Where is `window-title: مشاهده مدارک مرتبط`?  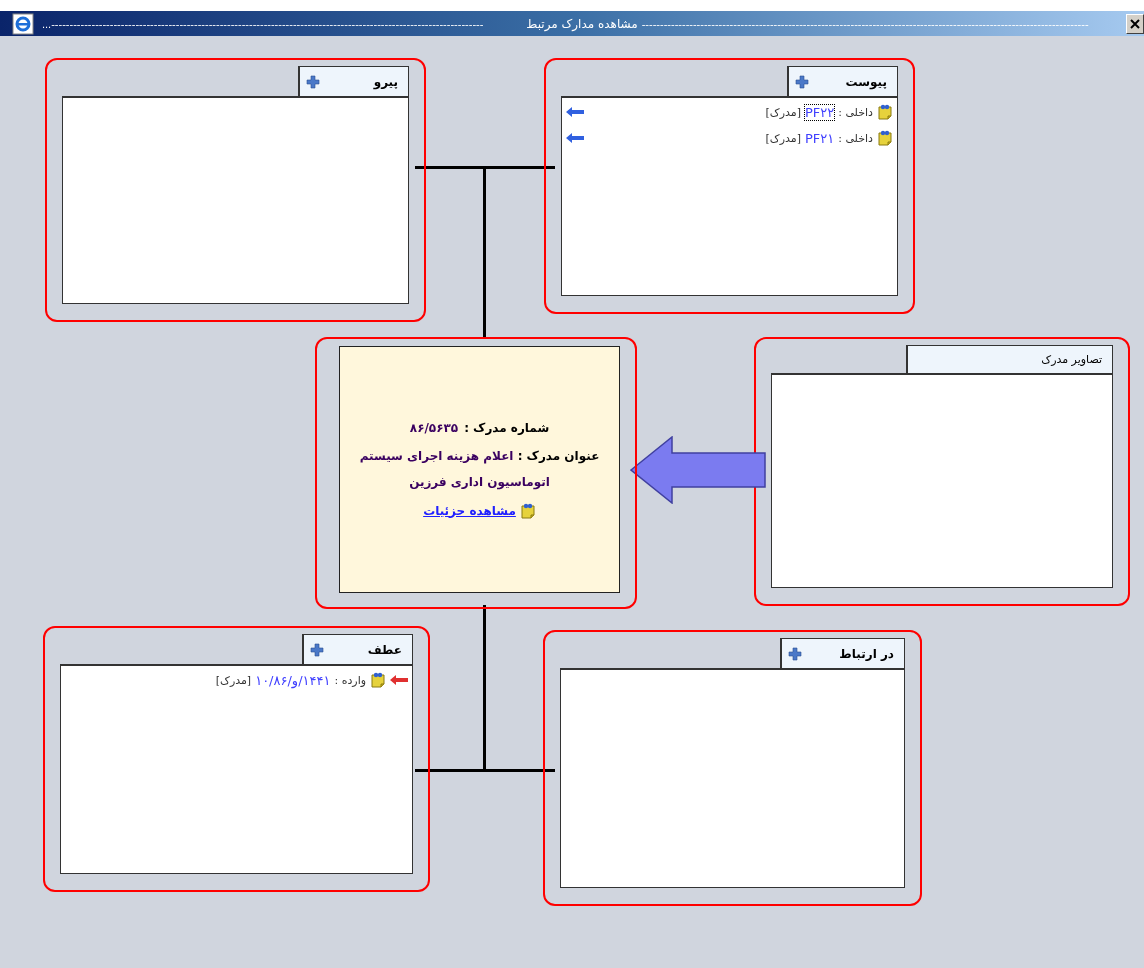
window-title: مشاهده مدارک مرتبط is located at coordinates (582, 23).